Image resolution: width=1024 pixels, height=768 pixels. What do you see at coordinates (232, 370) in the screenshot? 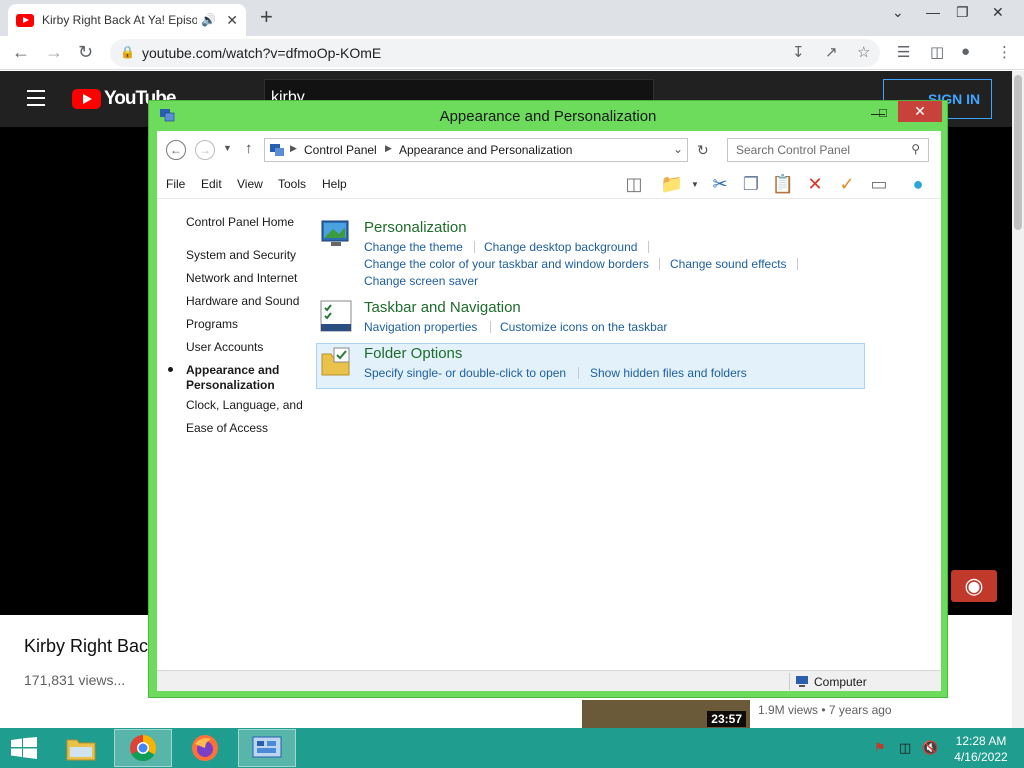
I see `sidebar-item-appearance: Appearance and` at bounding box center [232, 370].